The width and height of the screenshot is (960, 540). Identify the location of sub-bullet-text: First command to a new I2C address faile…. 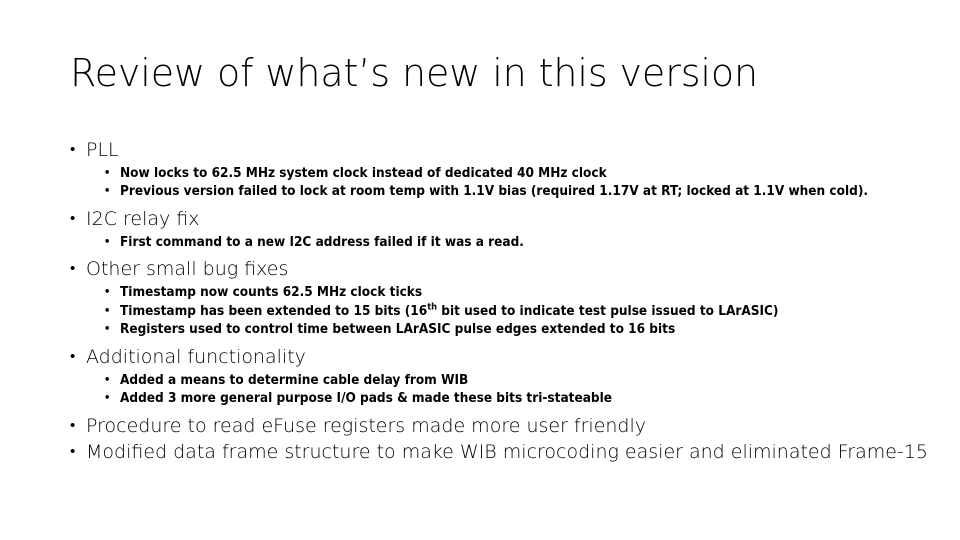
(322, 241).